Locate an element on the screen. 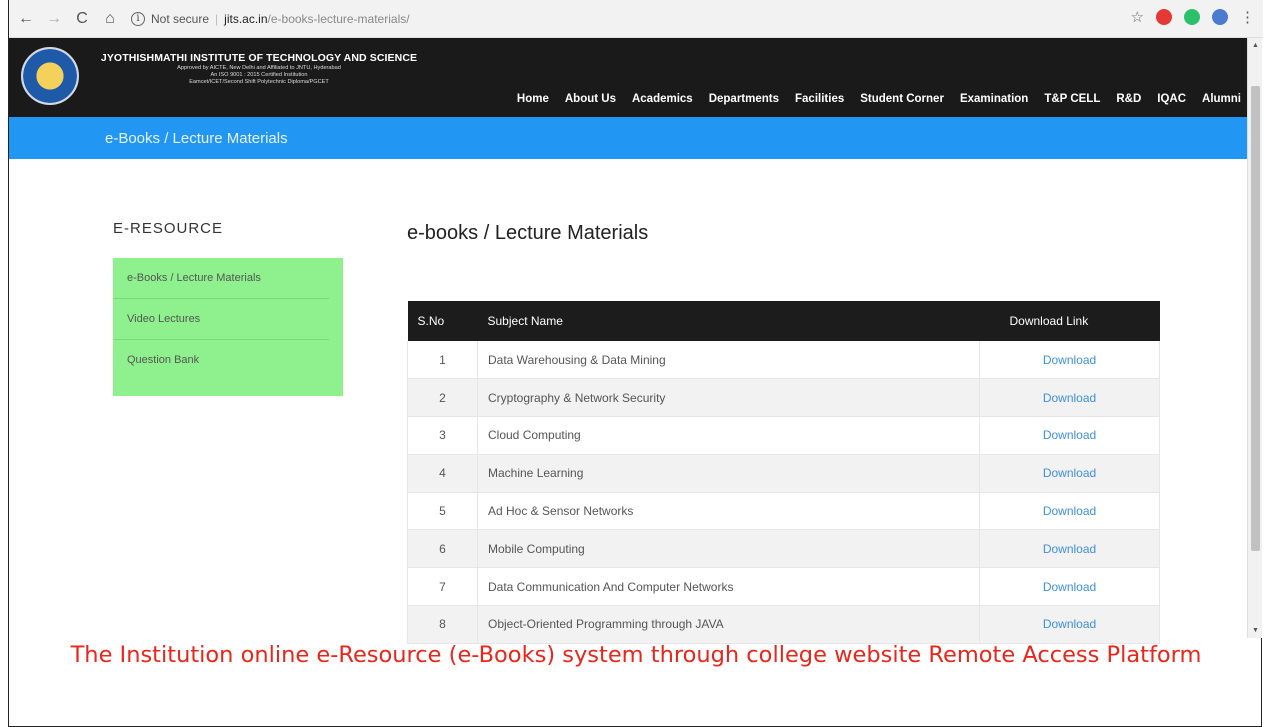  page-title: e-books / Lecture Materials is located at coordinates (528, 233).